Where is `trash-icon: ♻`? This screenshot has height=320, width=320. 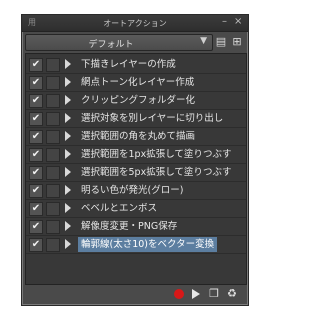 trash-icon: ♻ is located at coordinates (232, 293).